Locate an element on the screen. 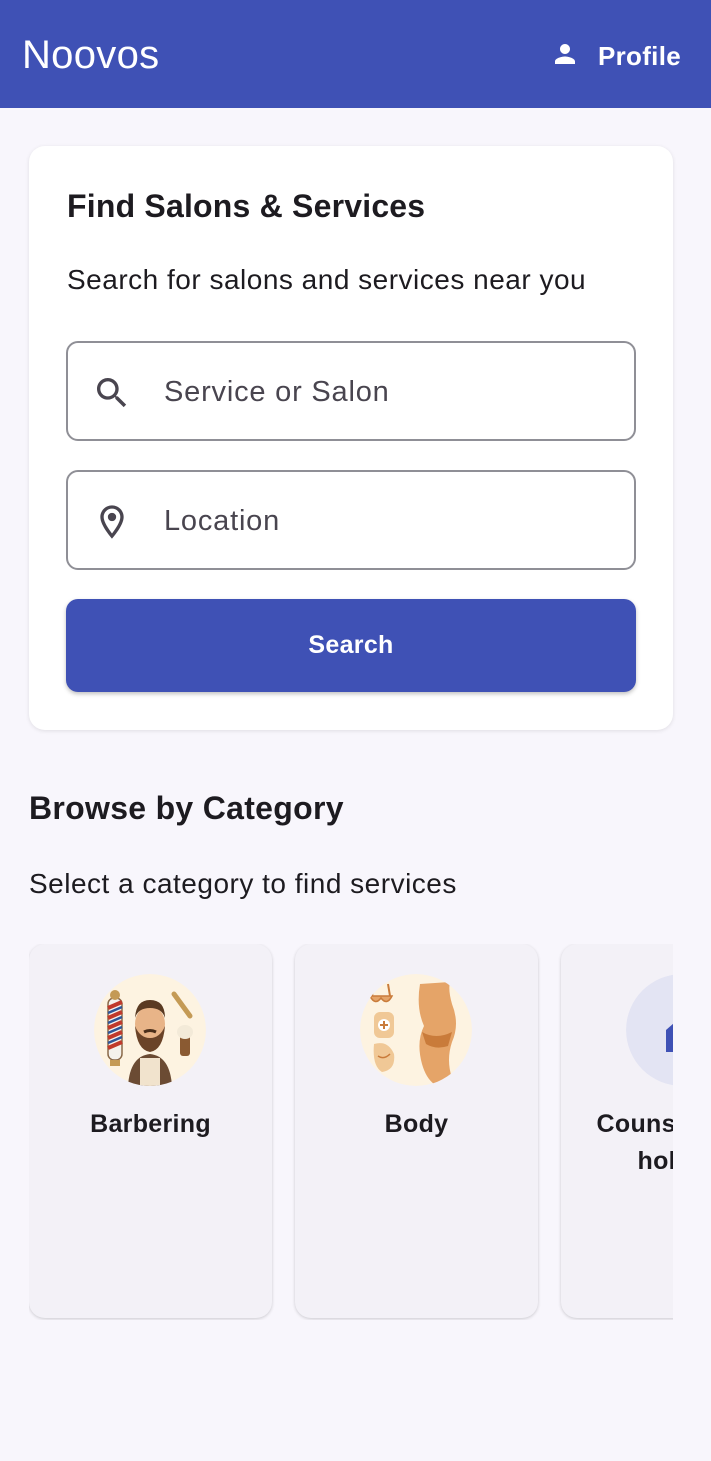 This screenshot has height=1461, width=711. person-icon is located at coordinates (565, 56).